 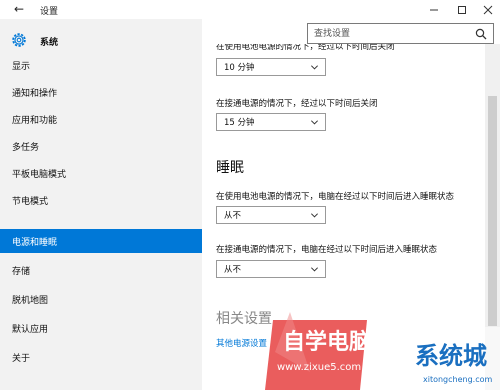 What do you see at coordinates (21, 66) in the screenshot?
I see `sidebar-item-label: 显示` at bounding box center [21, 66].